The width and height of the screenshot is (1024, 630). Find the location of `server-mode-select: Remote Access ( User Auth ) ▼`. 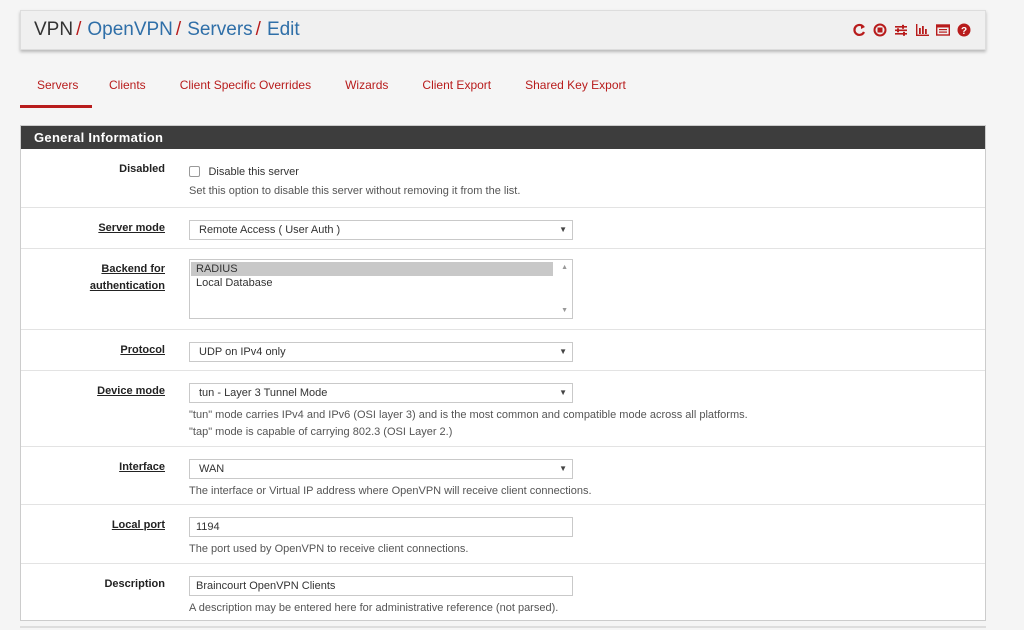

server-mode-select: Remote Access ( User Auth ) ▼ is located at coordinates (381, 230).